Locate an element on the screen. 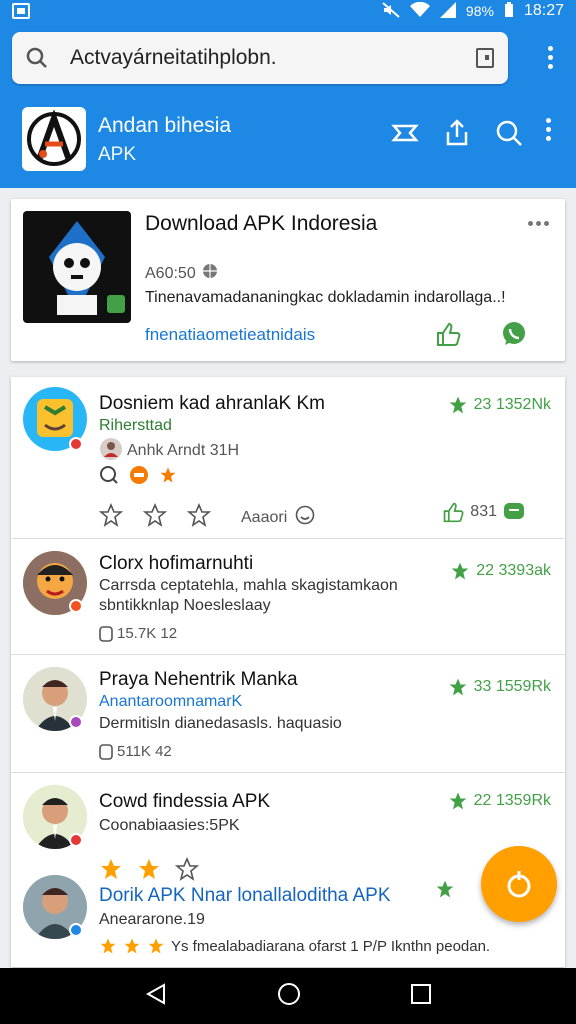 This screenshot has height=1024, width=576. item-subtitle: Carrsda ceptatehla, mahla skagistamkaon is located at coordinates (248, 585).